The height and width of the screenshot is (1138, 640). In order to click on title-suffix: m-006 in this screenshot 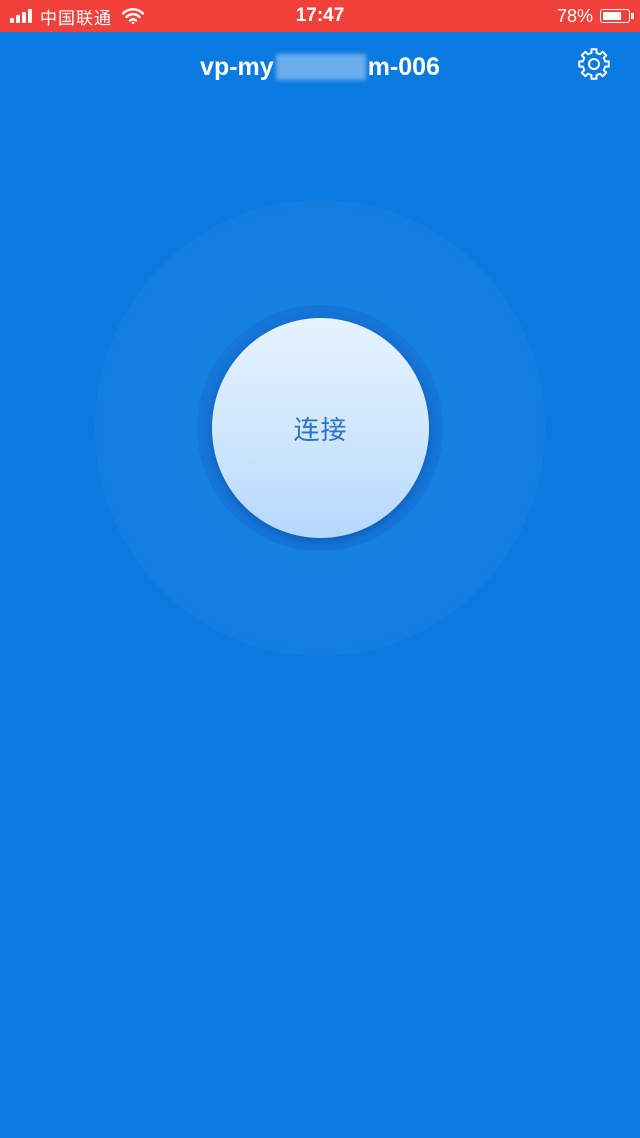, I will do `click(403, 67)`.